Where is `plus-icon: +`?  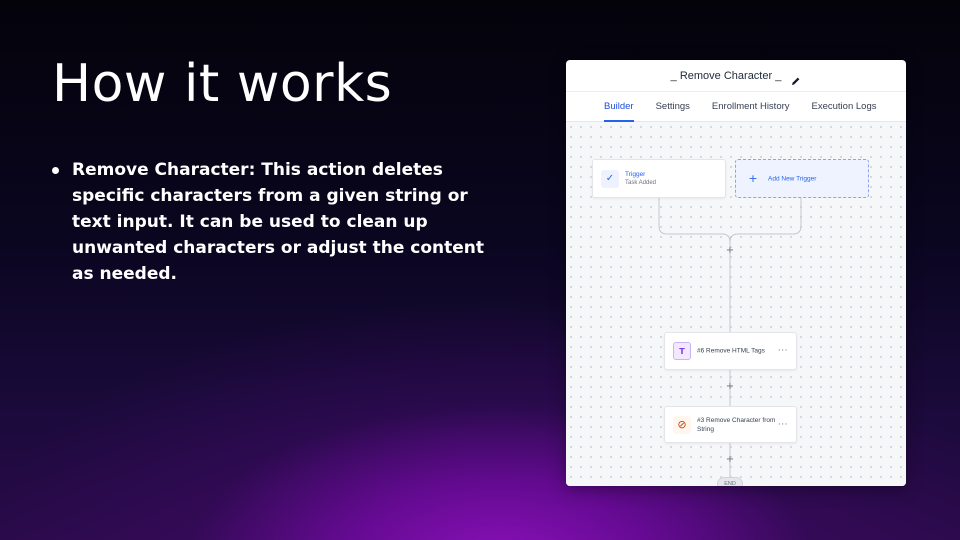
plus-icon: + is located at coordinates (753, 178).